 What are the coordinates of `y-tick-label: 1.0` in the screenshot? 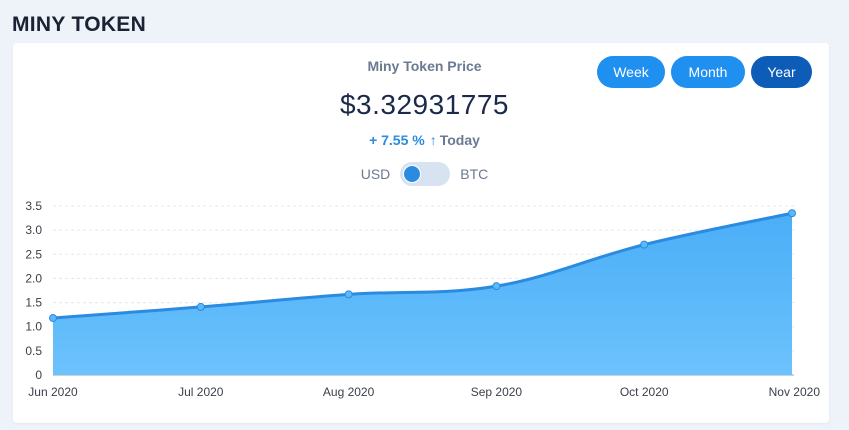 It's located at (33, 327).